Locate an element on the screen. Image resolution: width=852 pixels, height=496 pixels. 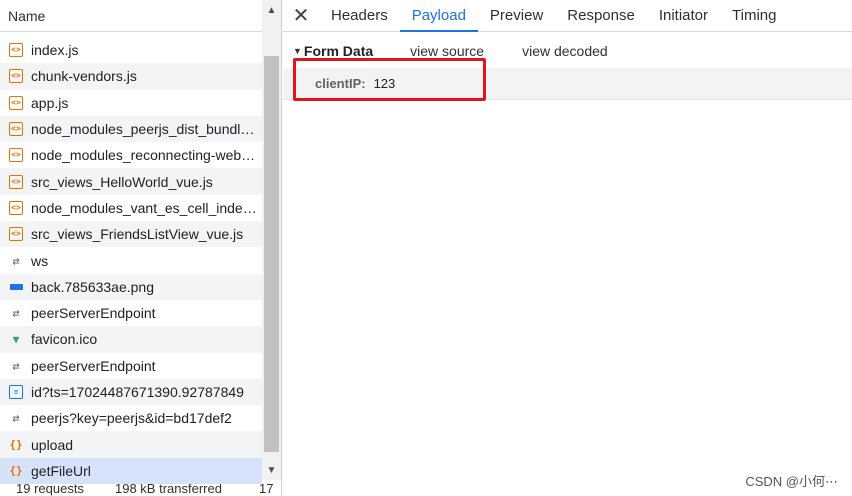
request-row: <> node_modules_peerjs_dist_bundler.mjs is located at coordinates (131, 129).